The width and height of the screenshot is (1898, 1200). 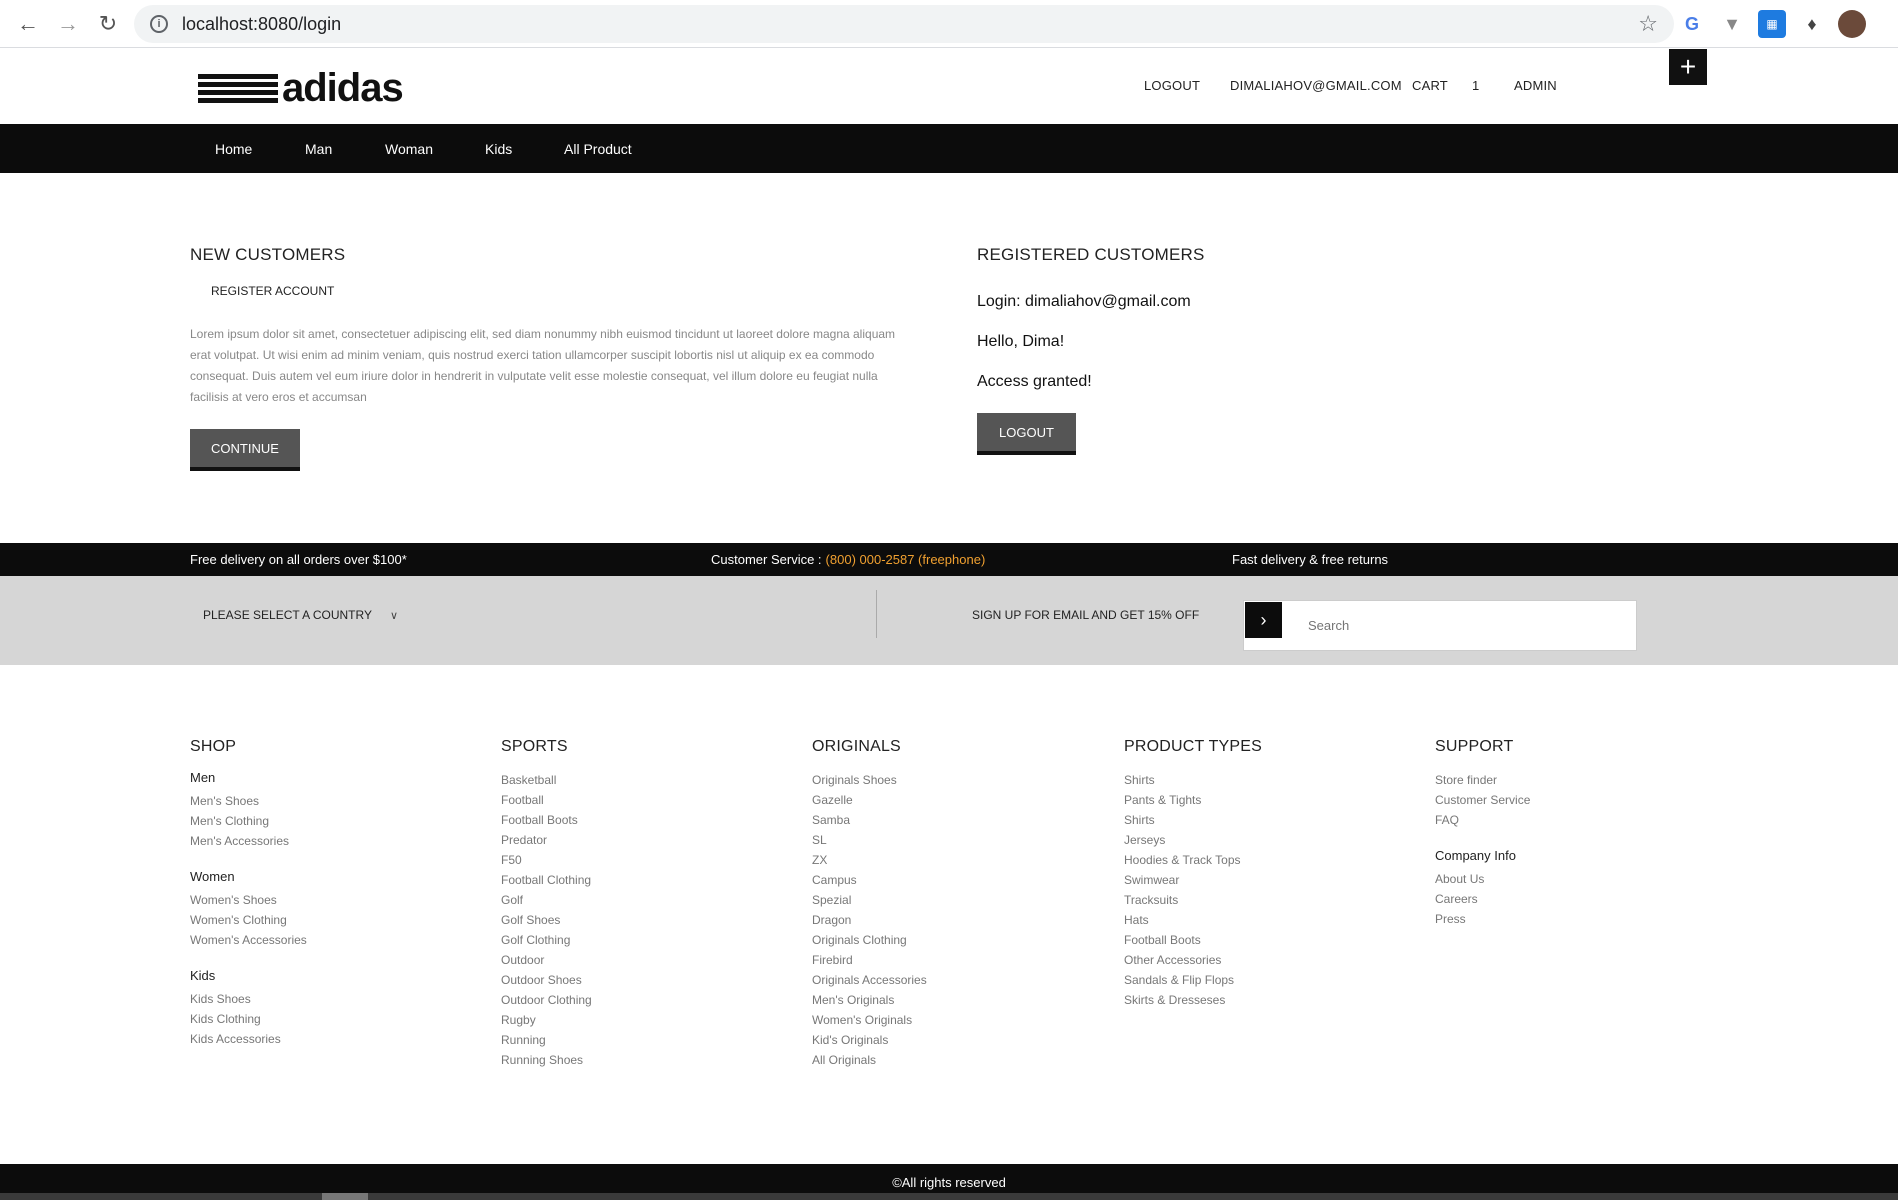 I want to click on adidas-logo: adidas, so click(x=301, y=88).